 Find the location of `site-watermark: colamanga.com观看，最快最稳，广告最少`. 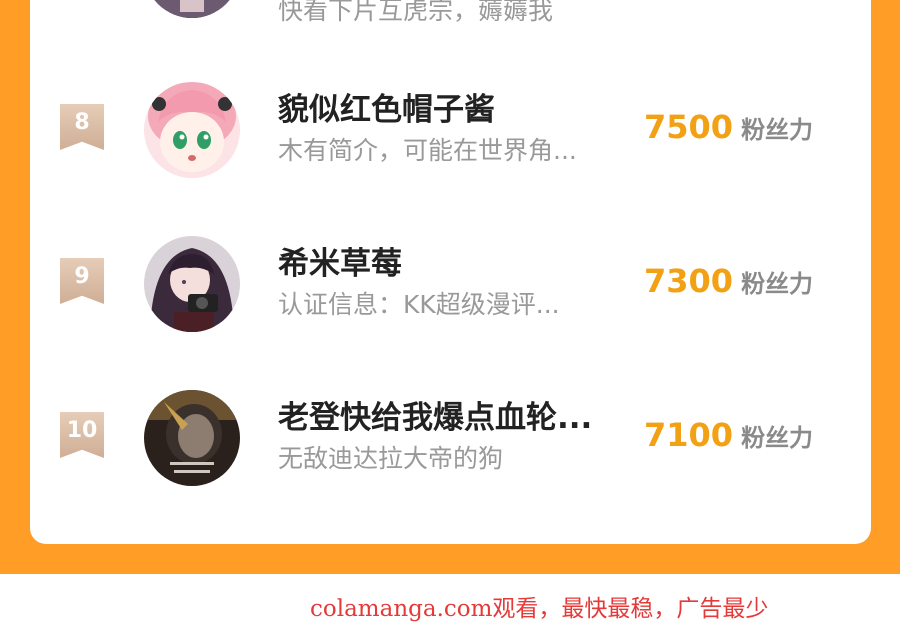

site-watermark: colamanga.com观看，最快最稳，广告最少 is located at coordinates (539, 609).